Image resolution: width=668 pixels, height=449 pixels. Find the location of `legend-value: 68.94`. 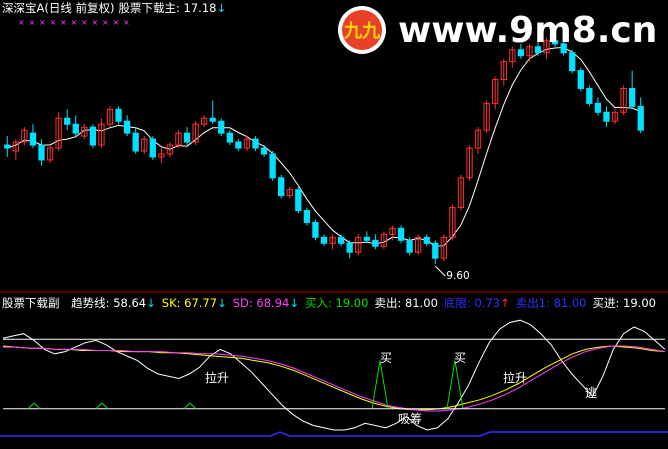

legend-value: 68.94 is located at coordinates (273, 303).